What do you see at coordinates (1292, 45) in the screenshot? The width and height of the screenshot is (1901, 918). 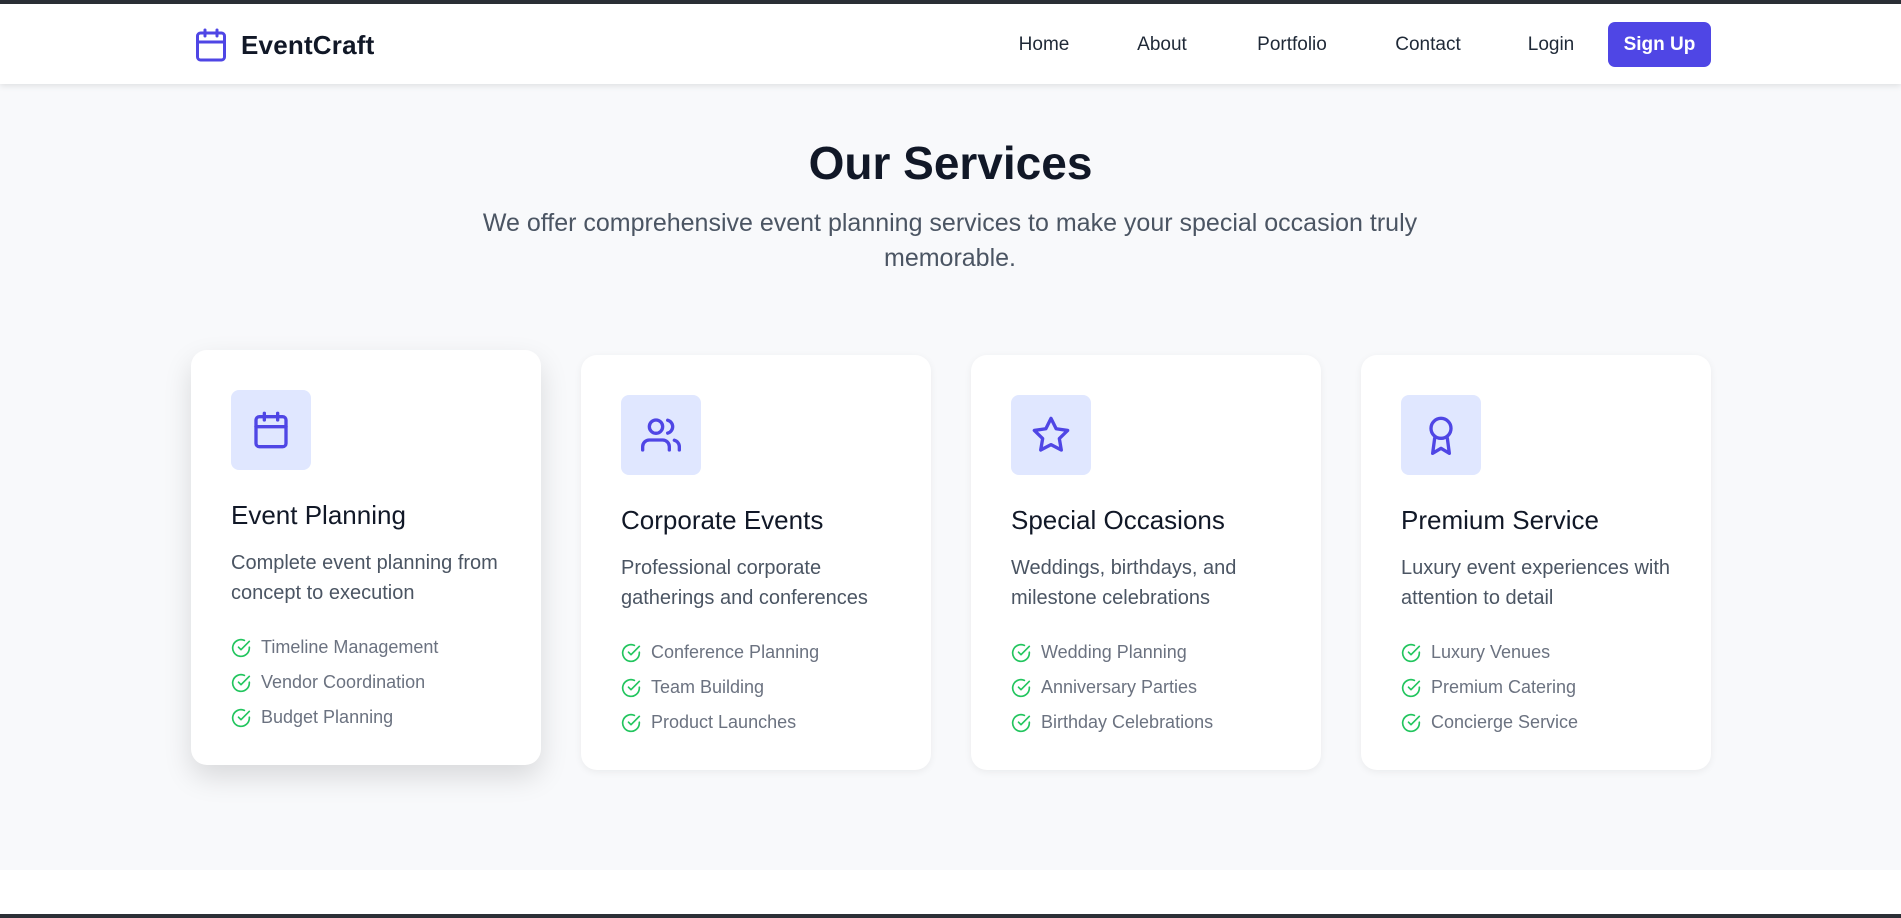 I see `nav-link-portfolio: Portfolio` at bounding box center [1292, 45].